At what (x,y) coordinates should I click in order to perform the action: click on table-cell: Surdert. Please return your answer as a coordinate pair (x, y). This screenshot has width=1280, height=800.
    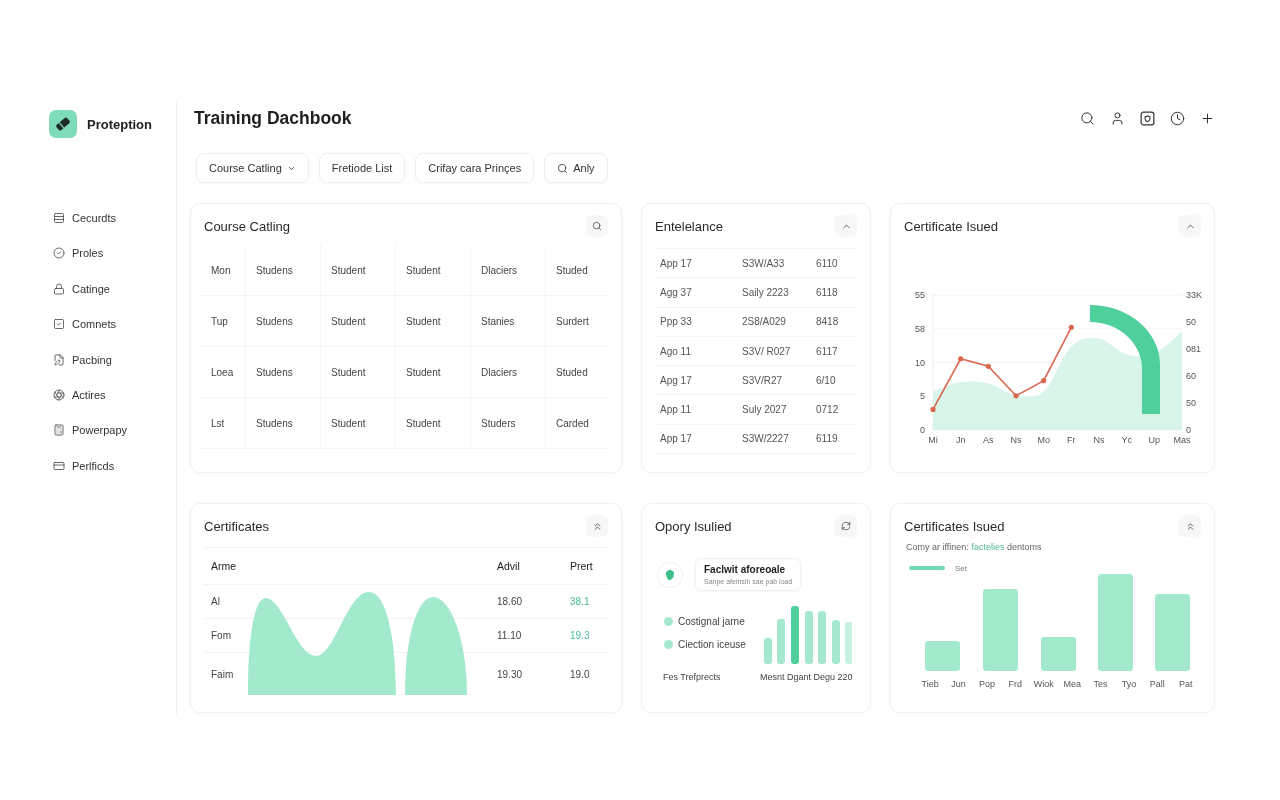
    Looking at the image, I should click on (578, 321).